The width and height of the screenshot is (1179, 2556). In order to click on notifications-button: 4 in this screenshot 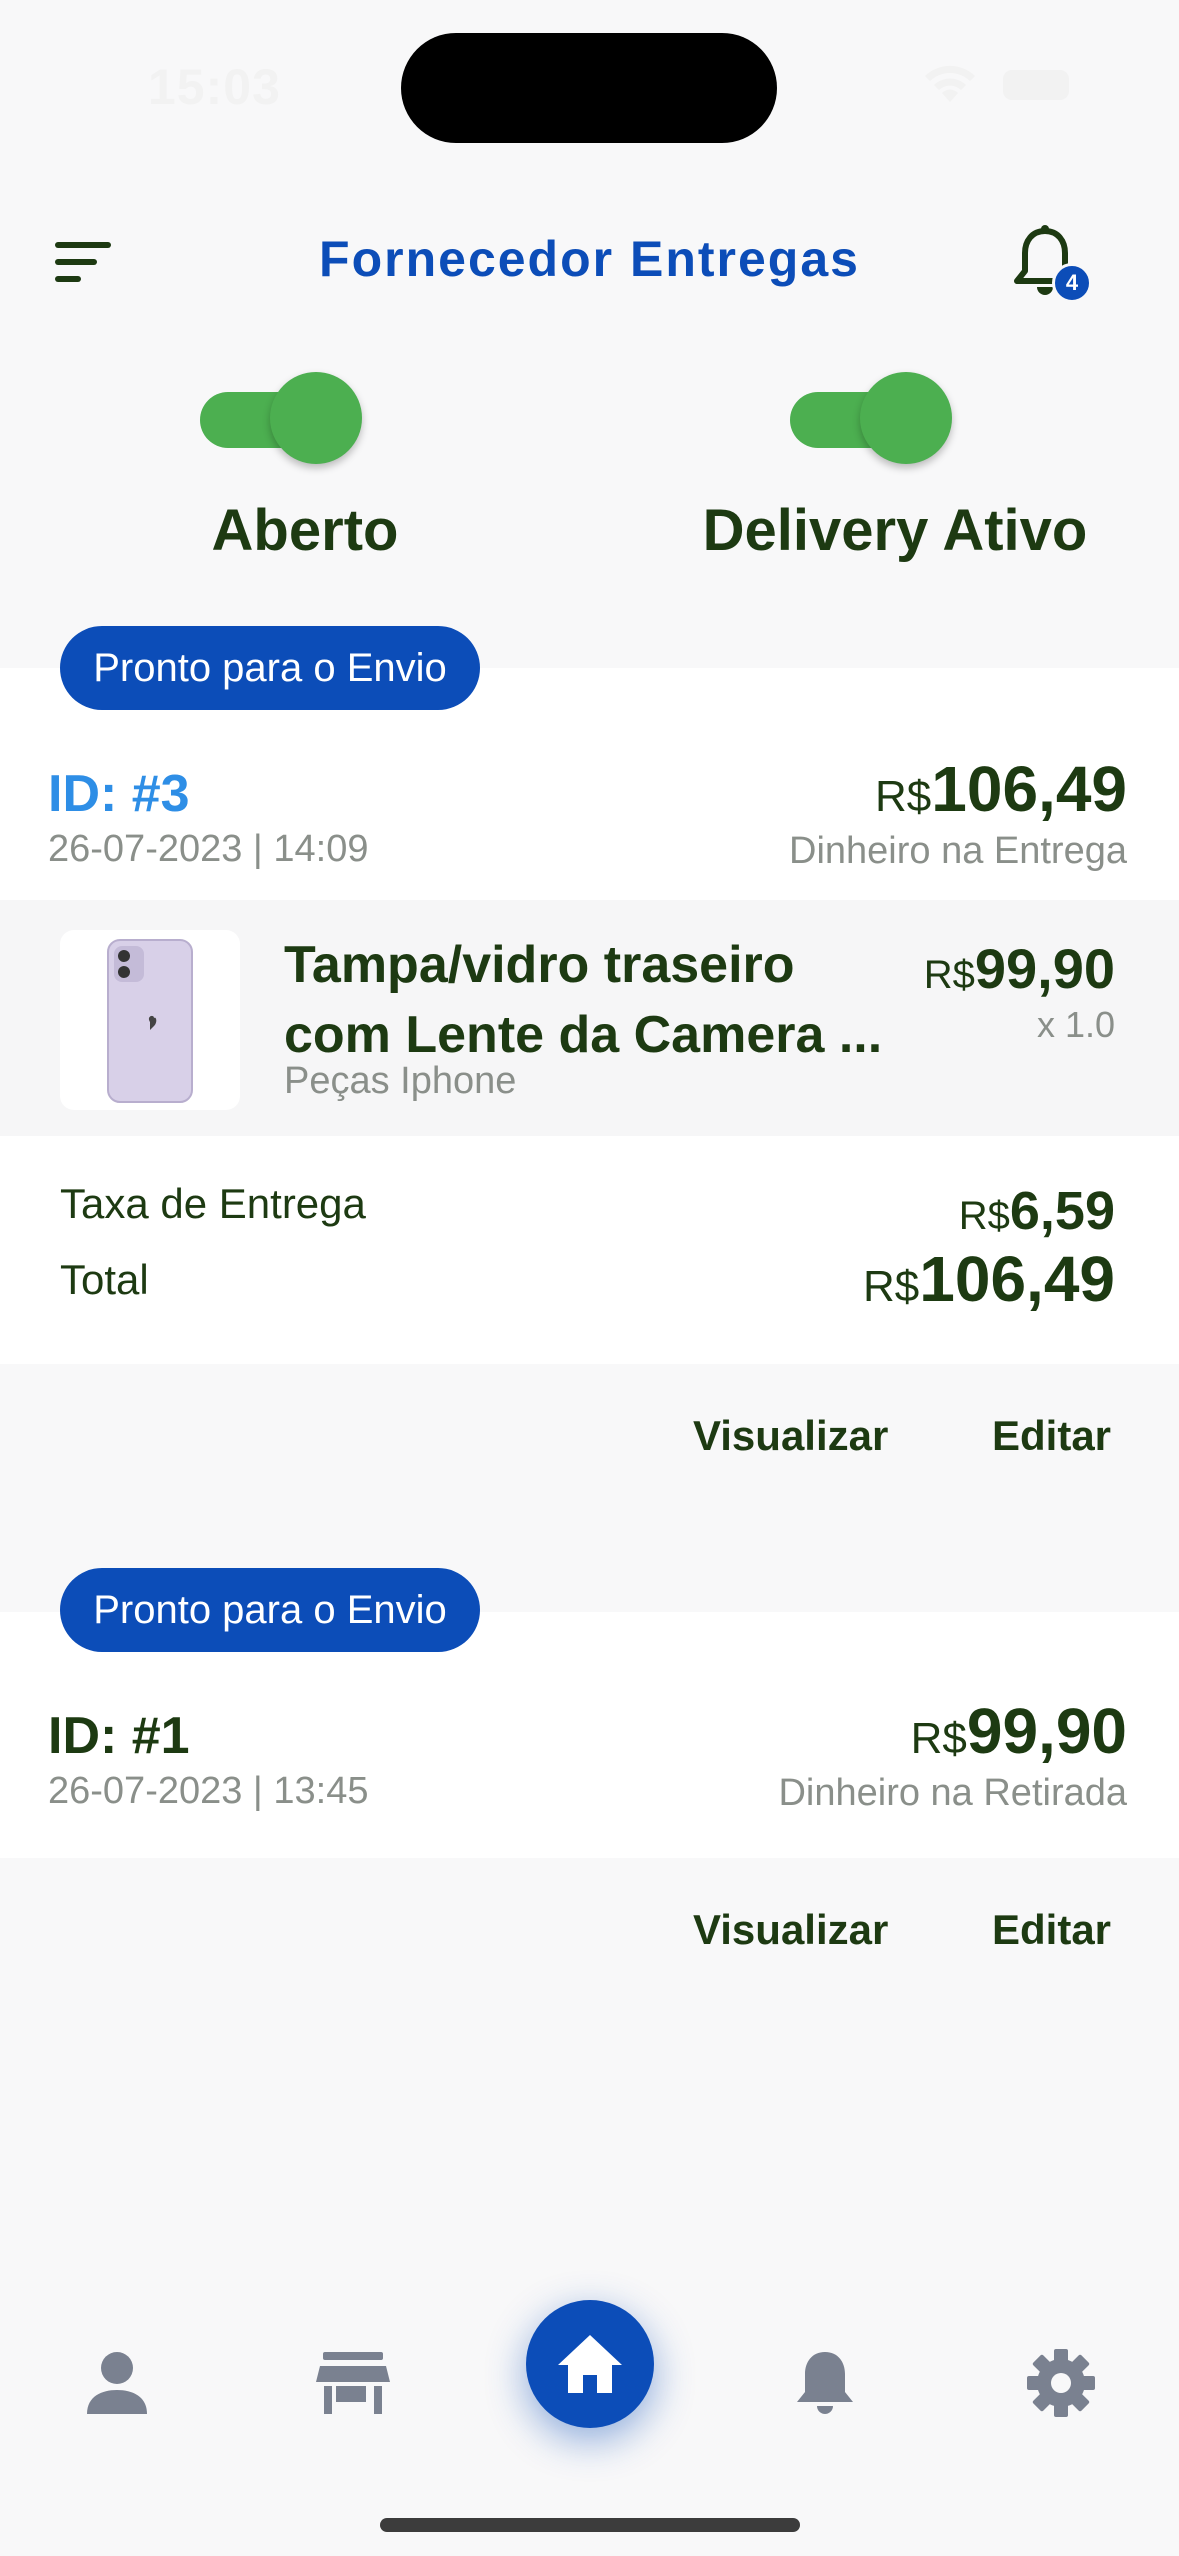, I will do `click(1051, 265)`.